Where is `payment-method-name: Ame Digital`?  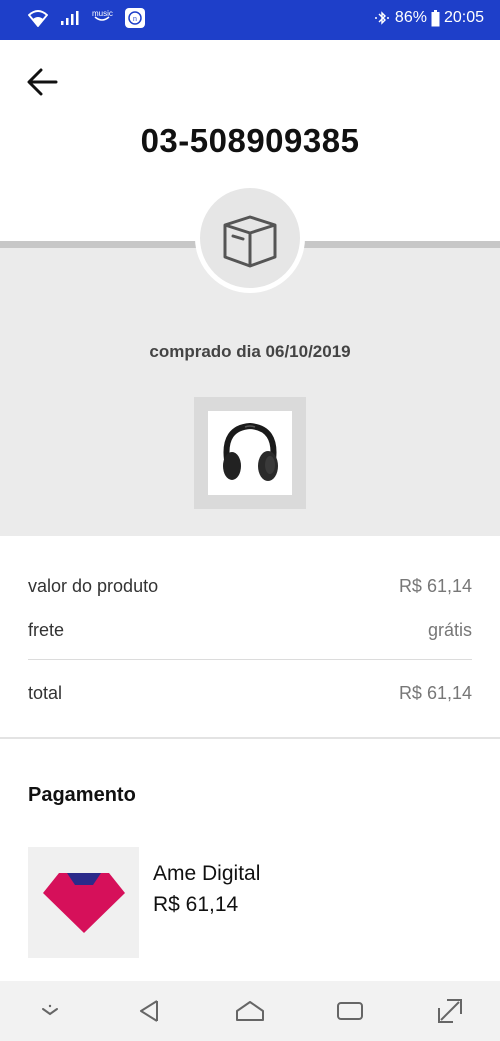 payment-method-name: Ame Digital is located at coordinates (207, 873).